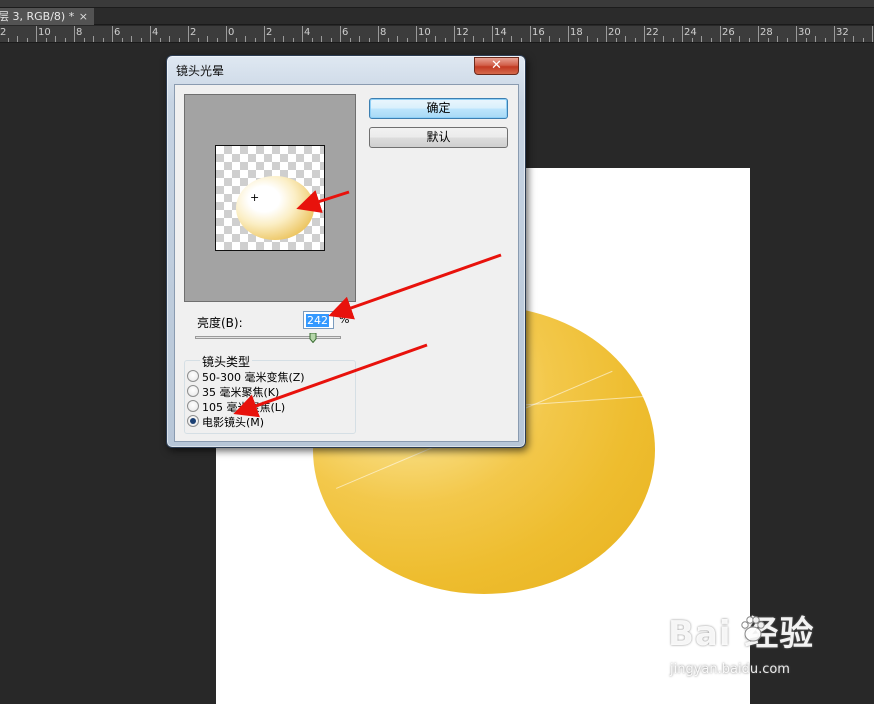 Image resolution: width=874 pixels, height=704 pixels. Describe the element at coordinates (200, 71) in the screenshot. I see `dialog-title: 镜头光晕` at that location.